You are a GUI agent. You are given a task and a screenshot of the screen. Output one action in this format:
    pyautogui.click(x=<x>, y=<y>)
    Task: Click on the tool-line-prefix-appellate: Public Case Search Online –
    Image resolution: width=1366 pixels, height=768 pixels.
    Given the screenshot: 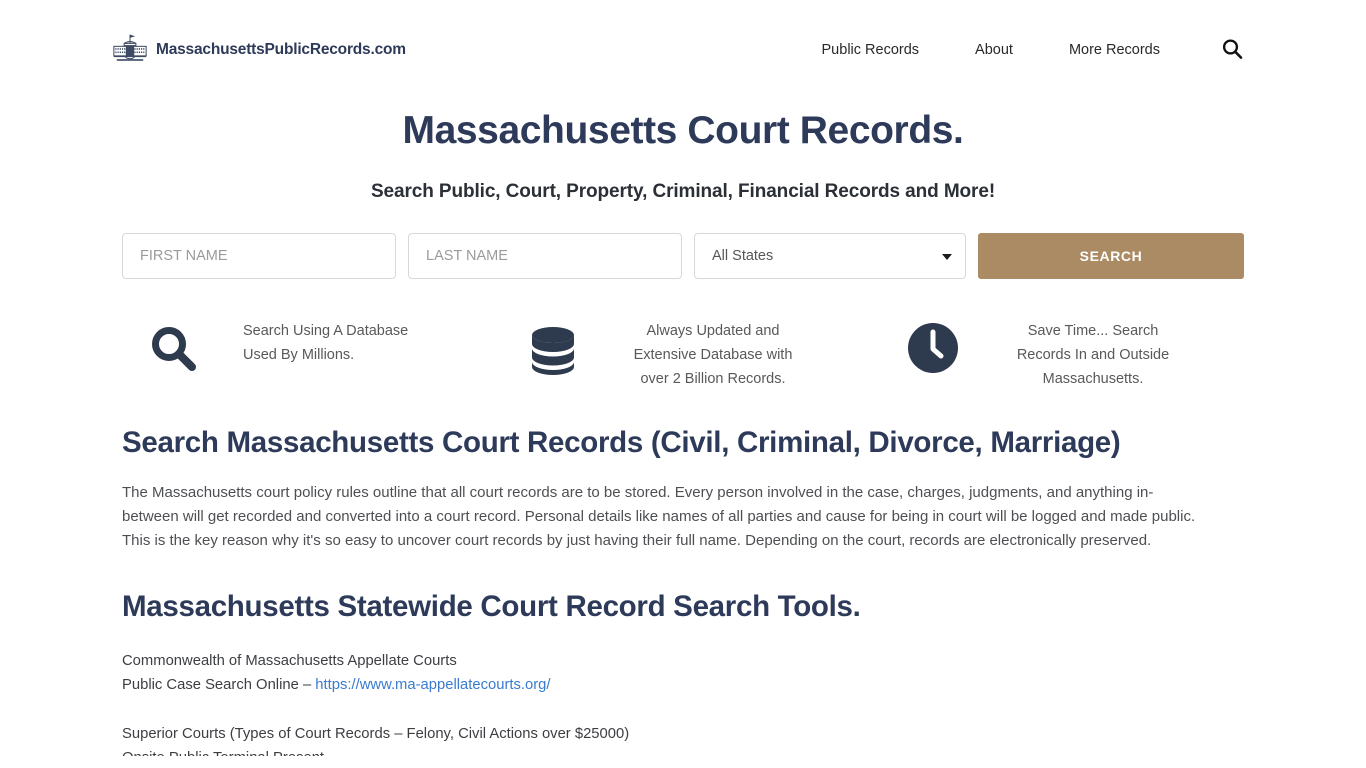 What is the action you would take?
    pyautogui.click(x=219, y=684)
    